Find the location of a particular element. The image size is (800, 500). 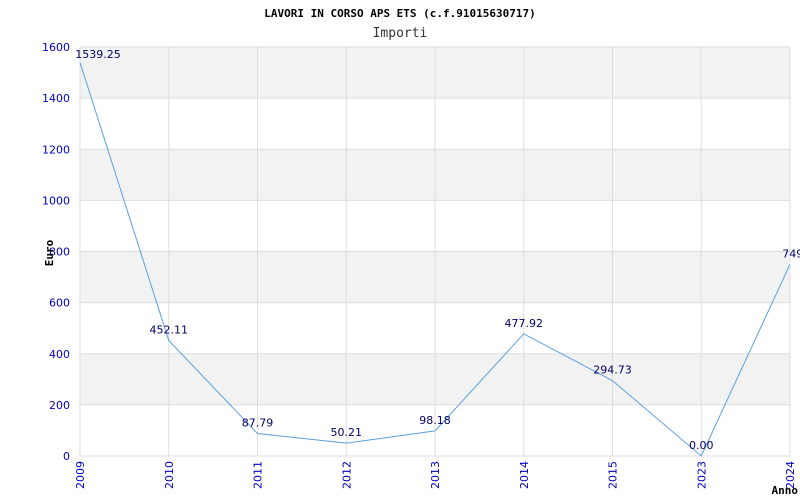

data-label: 477.92 is located at coordinates (524, 323).